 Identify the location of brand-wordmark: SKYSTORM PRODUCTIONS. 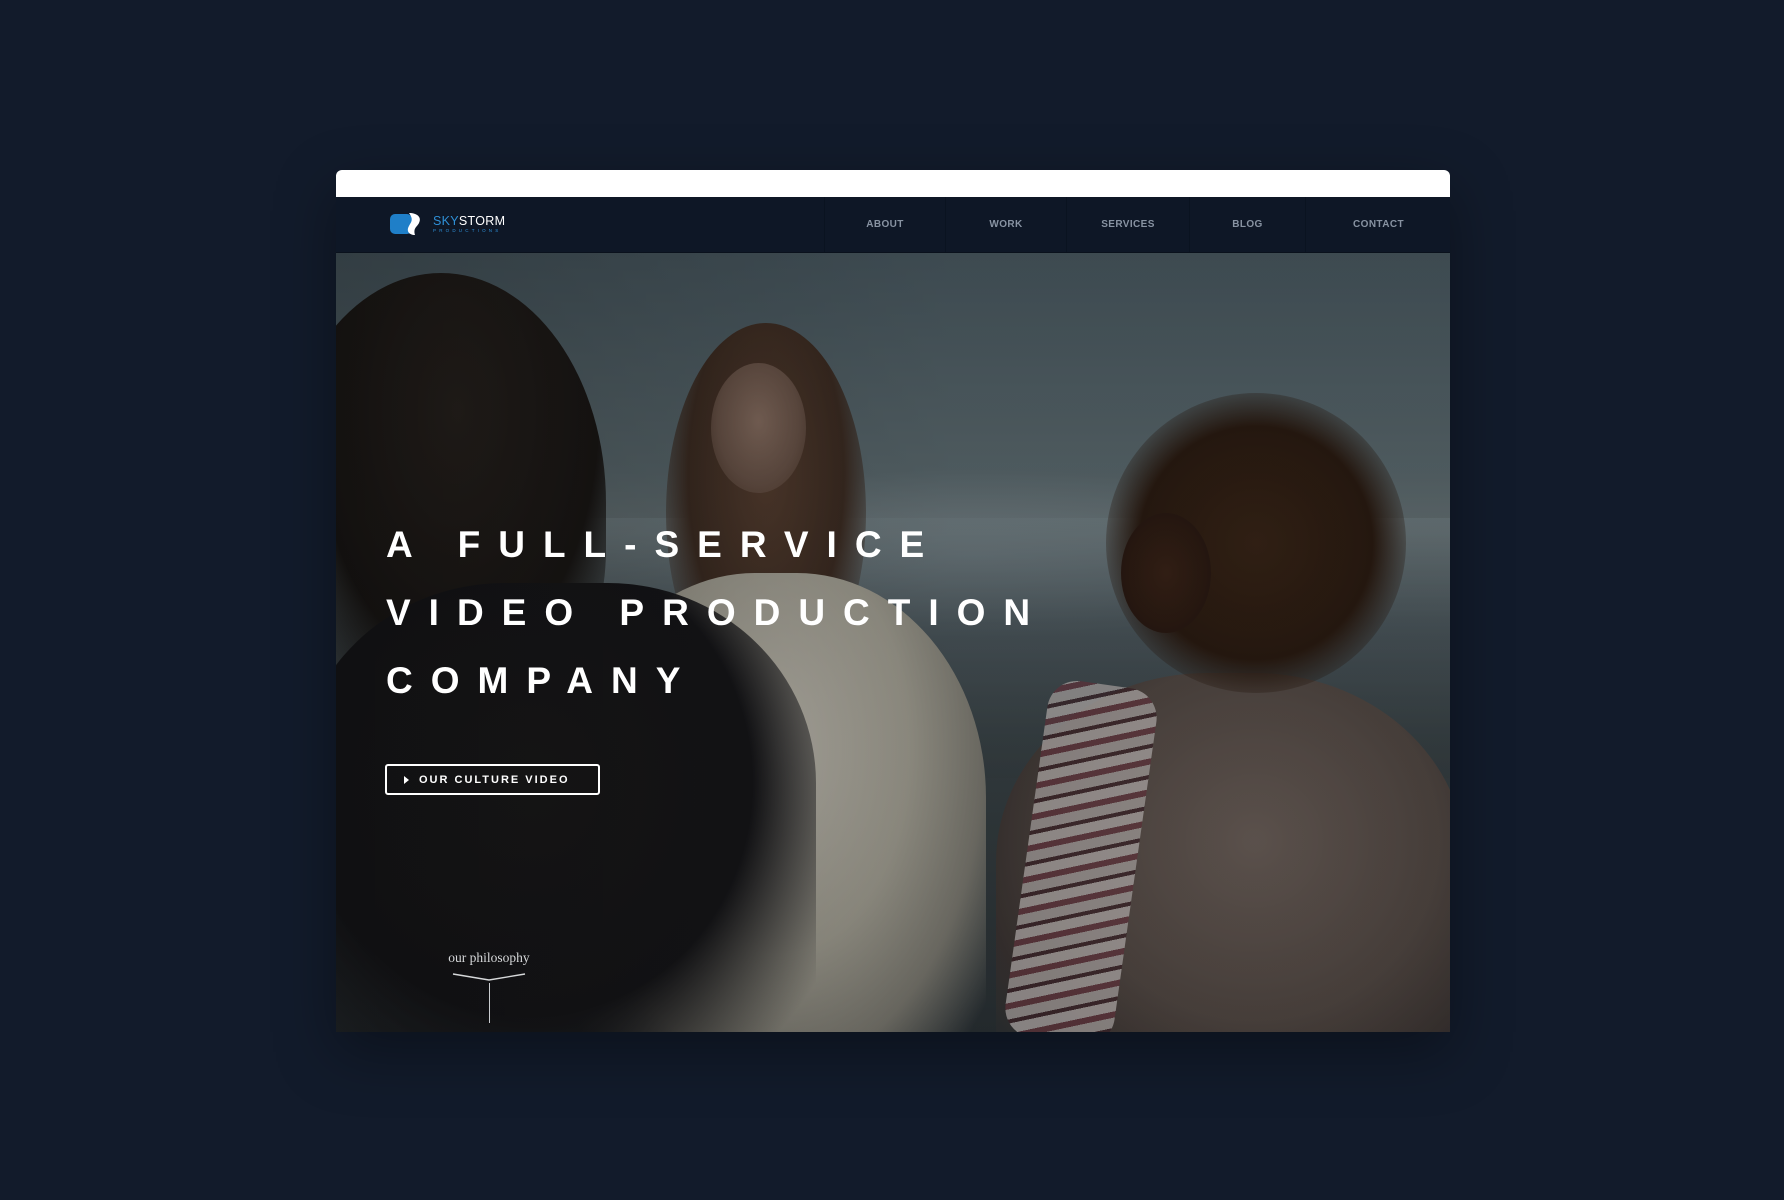
(469, 223).